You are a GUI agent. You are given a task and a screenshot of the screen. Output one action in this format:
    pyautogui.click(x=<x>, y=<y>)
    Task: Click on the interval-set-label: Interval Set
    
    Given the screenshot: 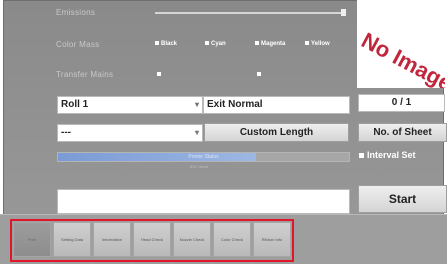 What is the action you would take?
    pyautogui.click(x=391, y=155)
    